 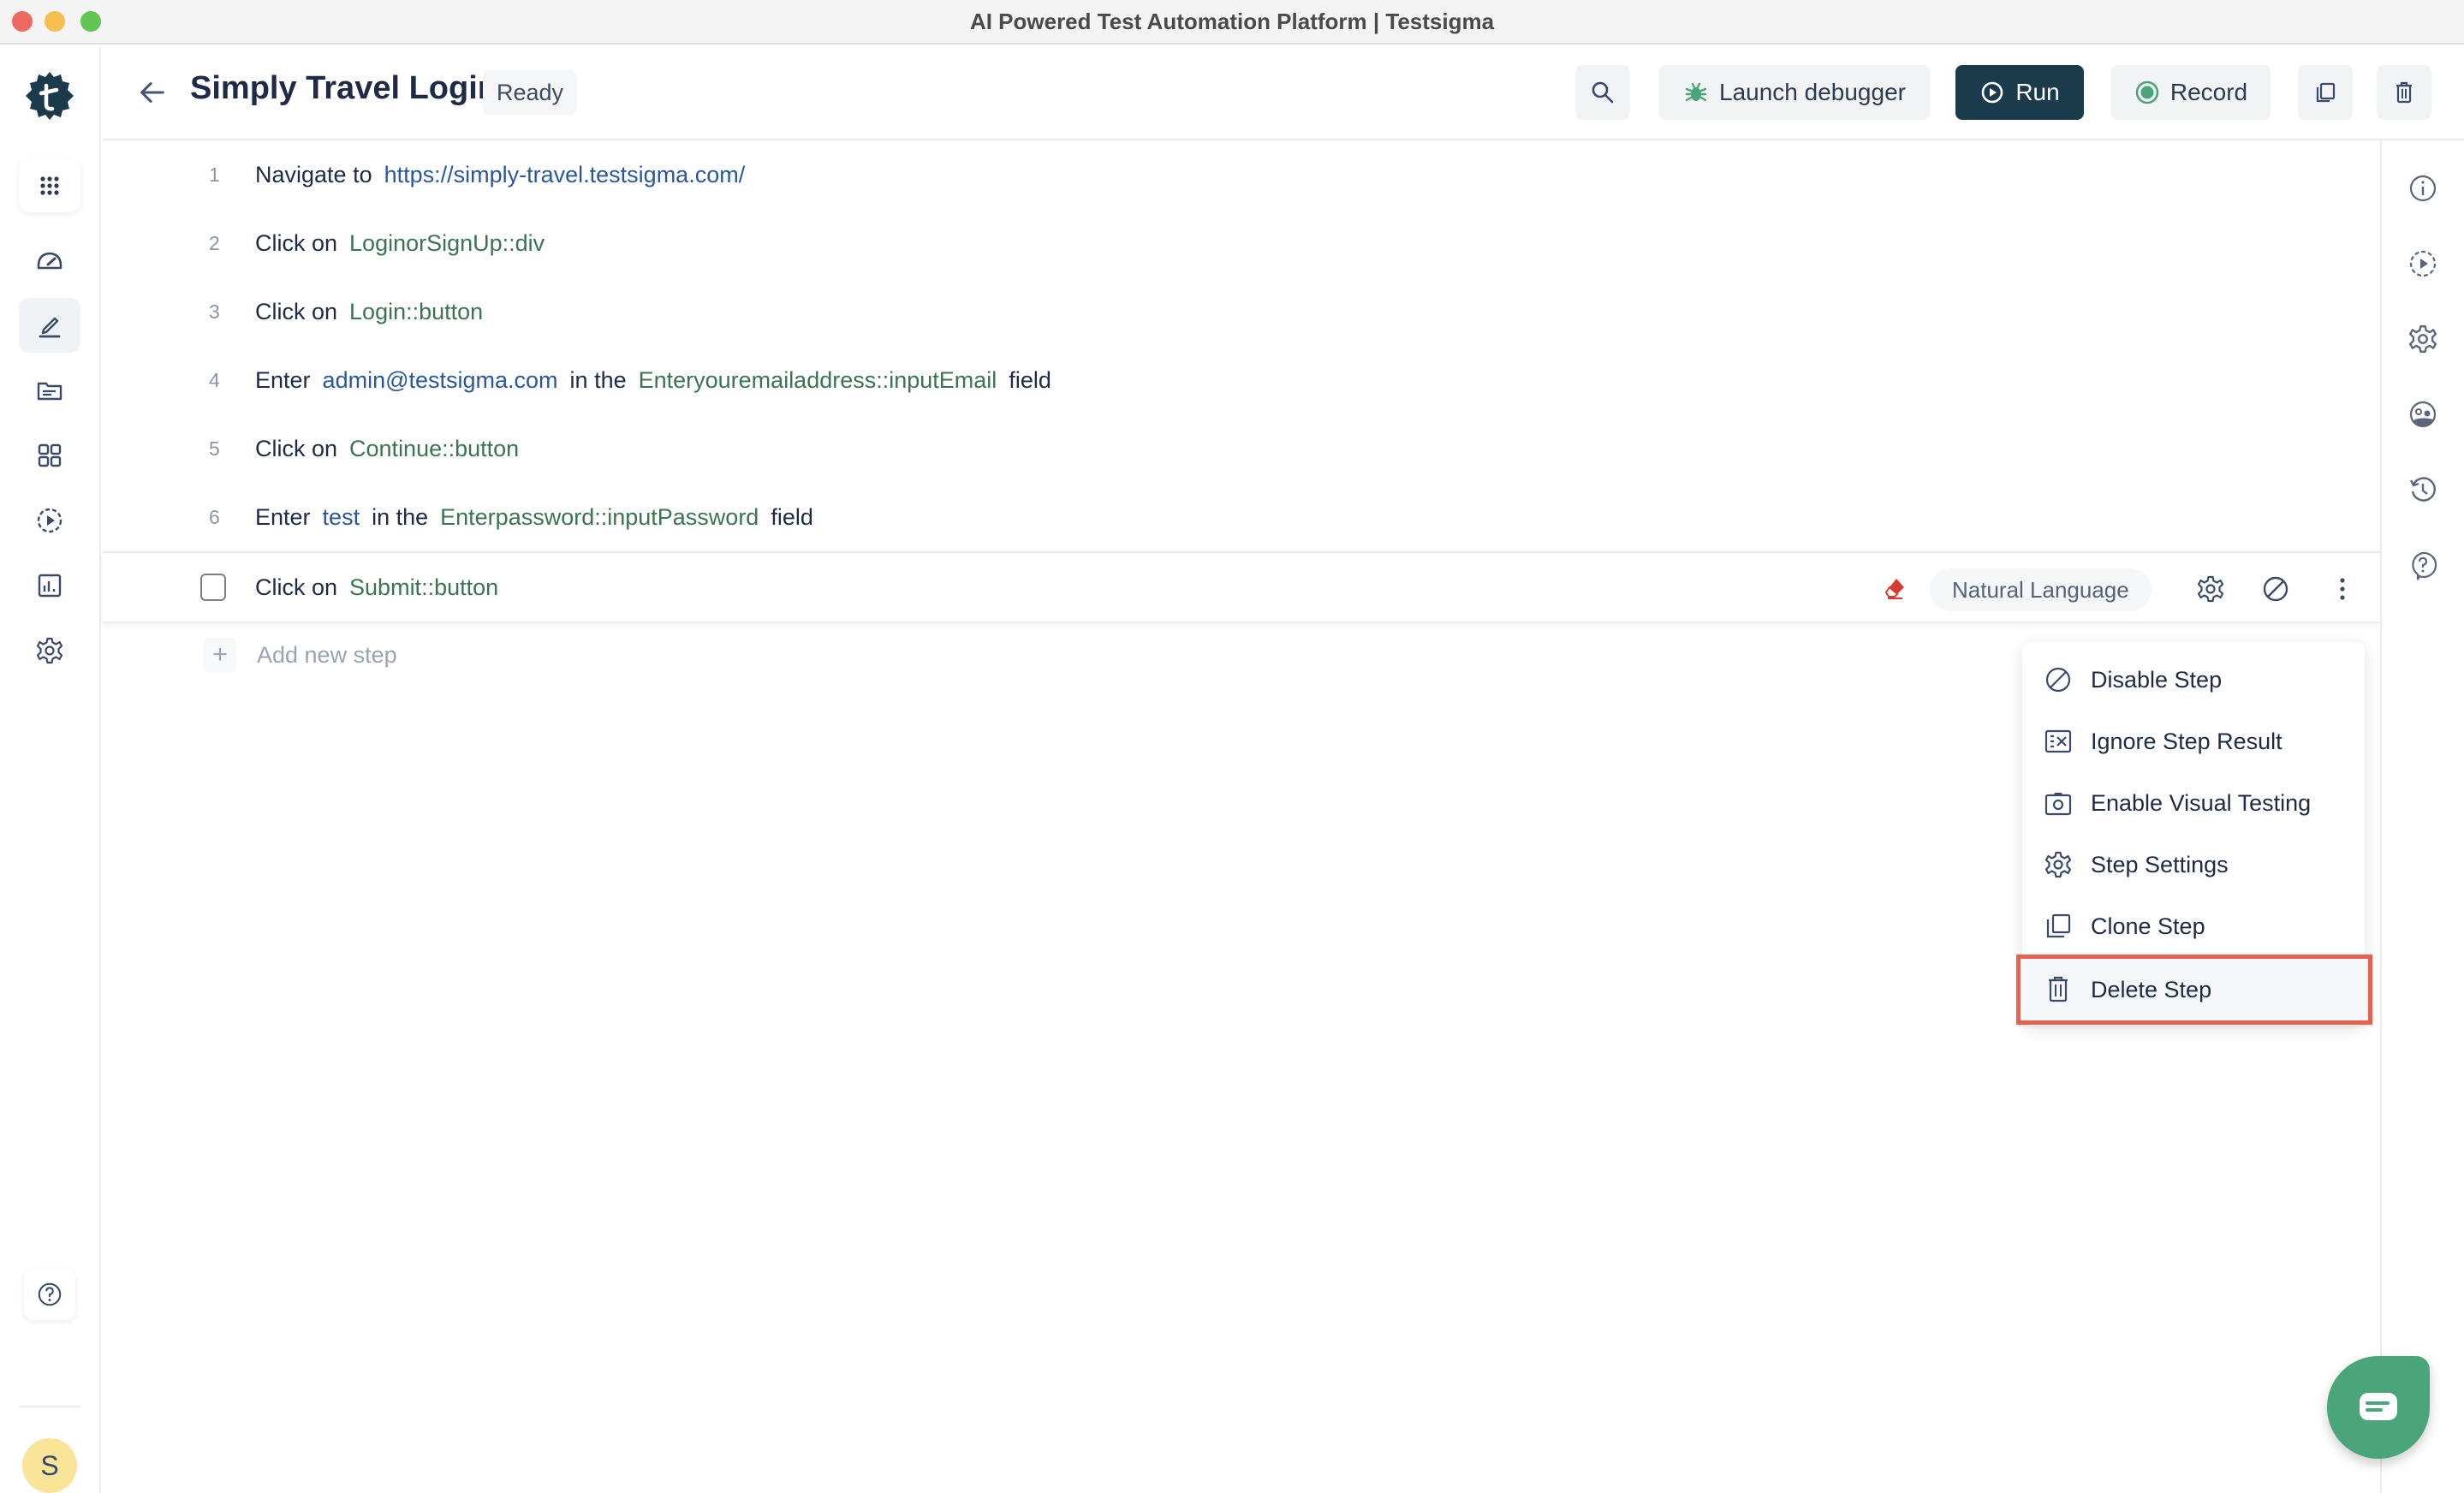 What do you see at coordinates (2058, 680) in the screenshot?
I see `disable-icon` at bounding box center [2058, 680].